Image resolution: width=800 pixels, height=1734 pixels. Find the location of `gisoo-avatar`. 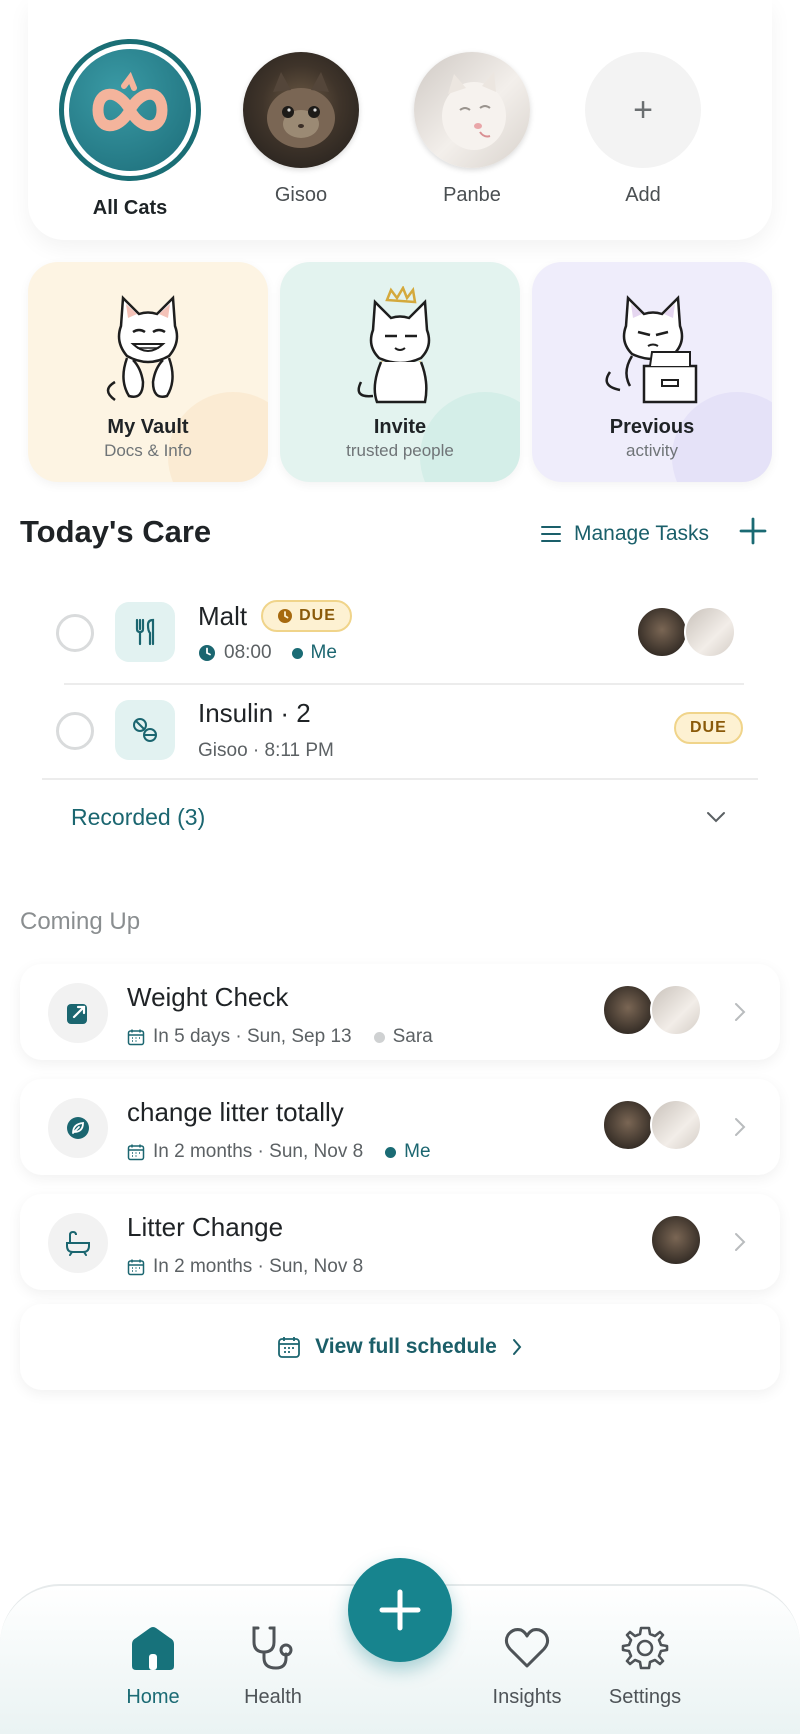

gisoo-avatar is located at coordinates (301, 110).